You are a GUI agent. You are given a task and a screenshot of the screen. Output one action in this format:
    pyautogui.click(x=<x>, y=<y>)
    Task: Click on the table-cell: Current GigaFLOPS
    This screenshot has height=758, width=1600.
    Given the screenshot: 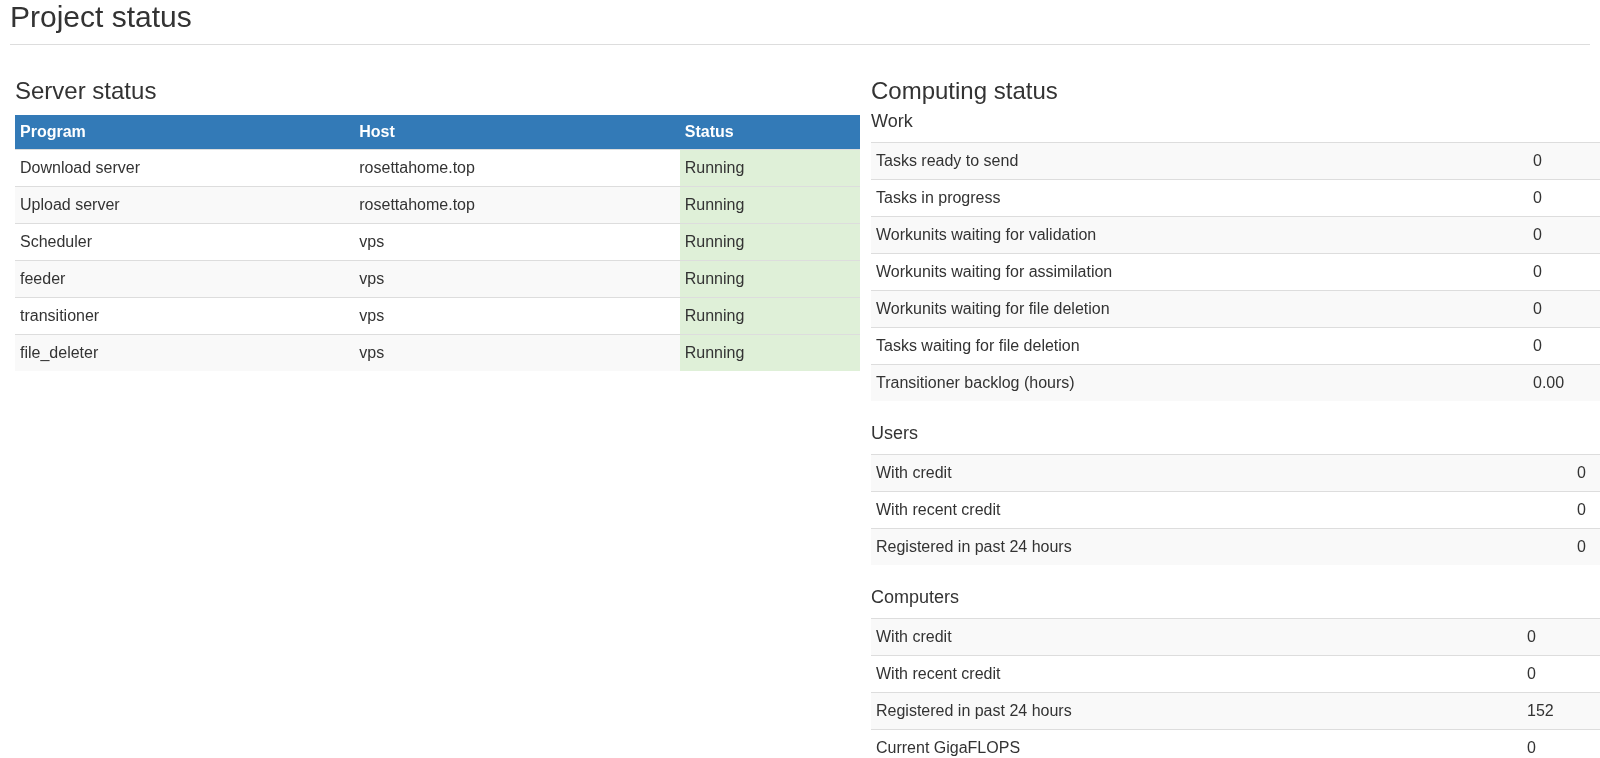 What is the action you would take?
    pyautogui.click(x=1196, y=743)
    